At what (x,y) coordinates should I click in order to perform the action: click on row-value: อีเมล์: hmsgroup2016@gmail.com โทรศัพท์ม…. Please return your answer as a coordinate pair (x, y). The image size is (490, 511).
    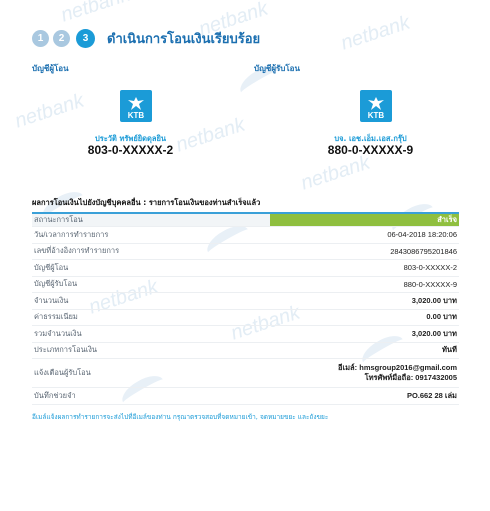
    Looking at the image, I should click on (364, 373).